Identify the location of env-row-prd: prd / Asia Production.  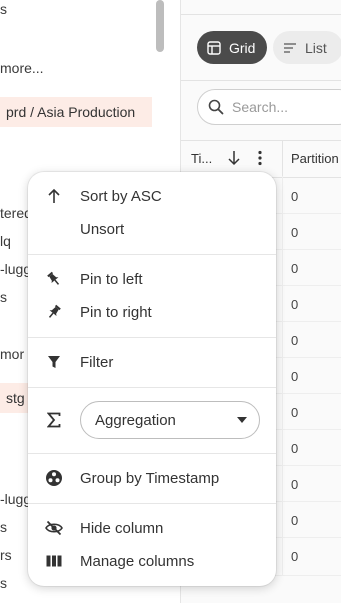
(76, 112).